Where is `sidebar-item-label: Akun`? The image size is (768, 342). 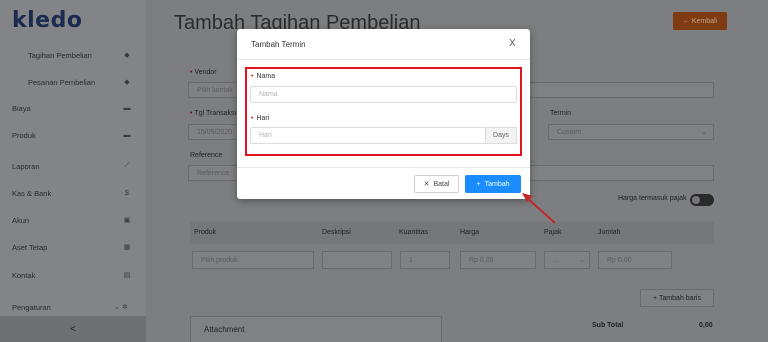
sidebar-item-label: Akun is located at coordinates (21, 220).